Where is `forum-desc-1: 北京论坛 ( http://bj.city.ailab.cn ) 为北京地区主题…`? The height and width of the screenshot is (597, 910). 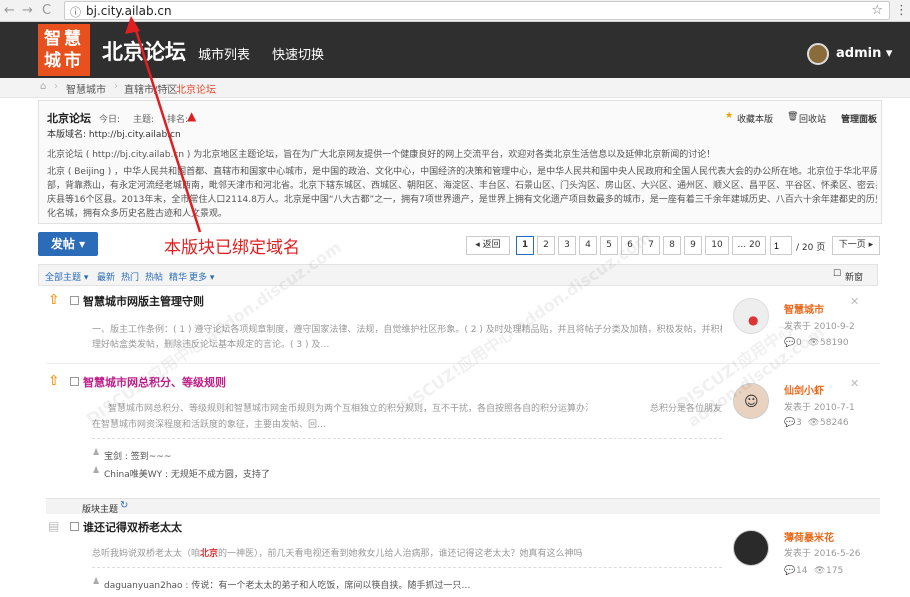 forum-desc-1: 北京论坛 ( http://bj.city.ailab.cn ) 为北京地区主题… is located at coordinates (381, 155).